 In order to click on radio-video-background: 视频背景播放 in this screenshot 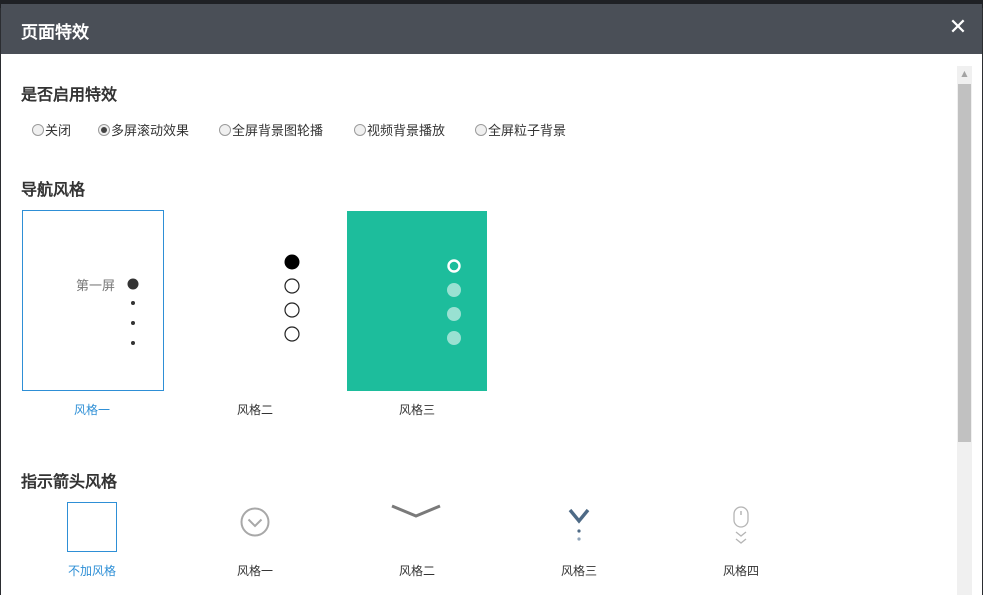, I will do `click(399, 129)`.